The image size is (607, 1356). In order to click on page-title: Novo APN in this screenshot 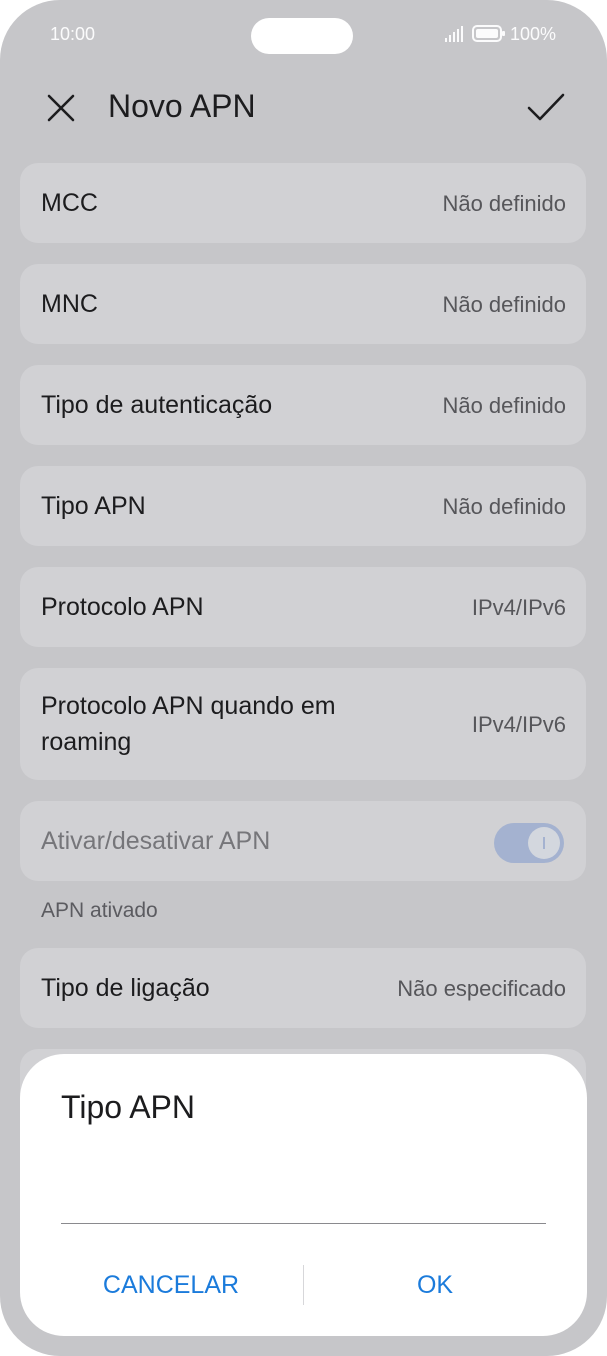, I will do `click(182, 106)`.